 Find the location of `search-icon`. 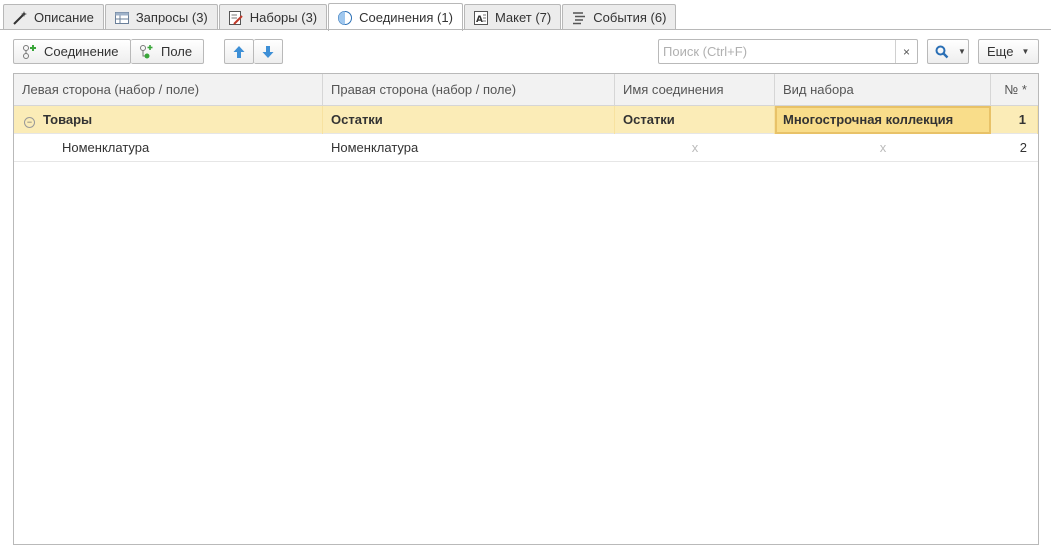

search-icon is located at coordinates (942, 52).